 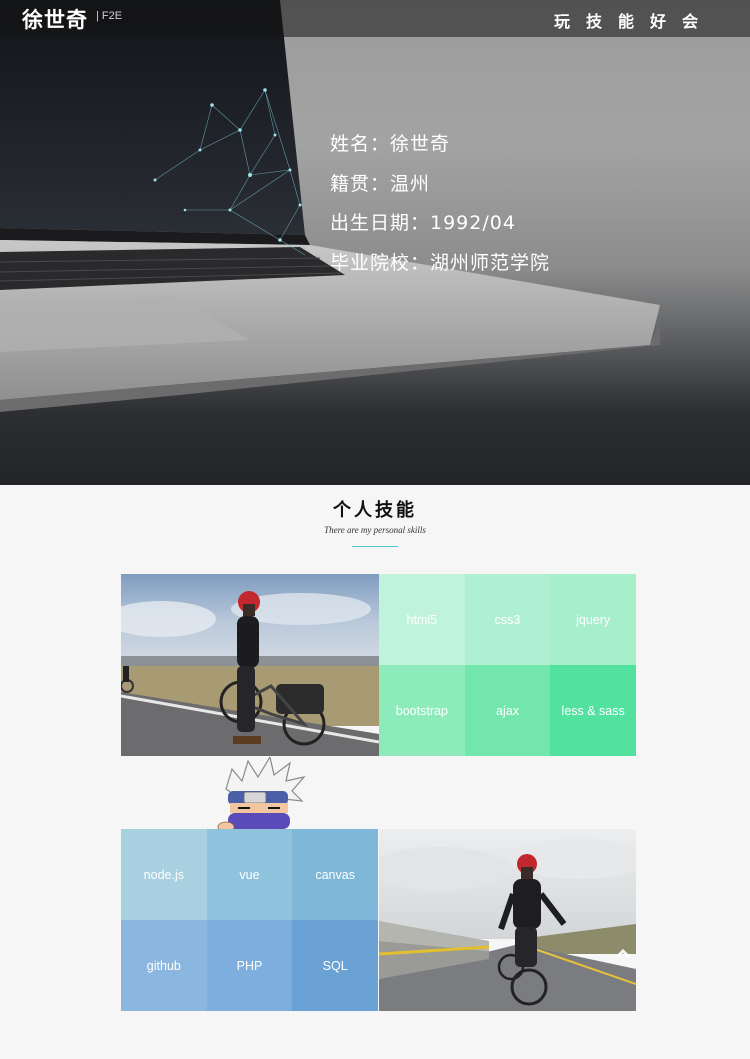 I want to click on profile-info: 姓名：徐世奇 籍贯：温州 出生日期：1992/04 毕业院校：湖州师范学院, so click(x=440, y=207).